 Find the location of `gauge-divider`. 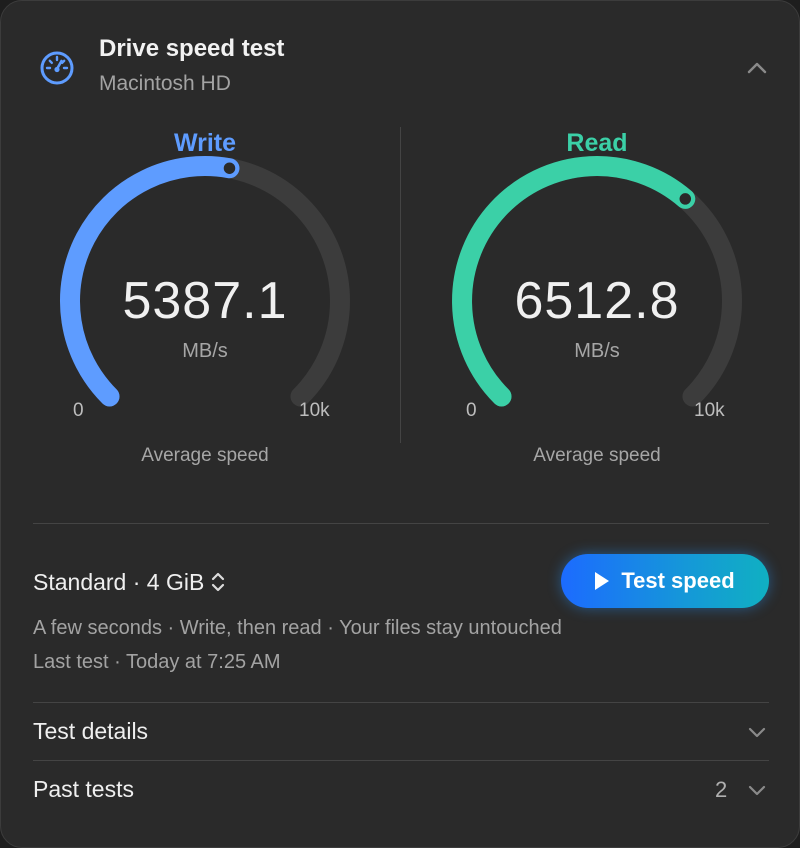

gauge-divider is located at coordinates (400, 285).